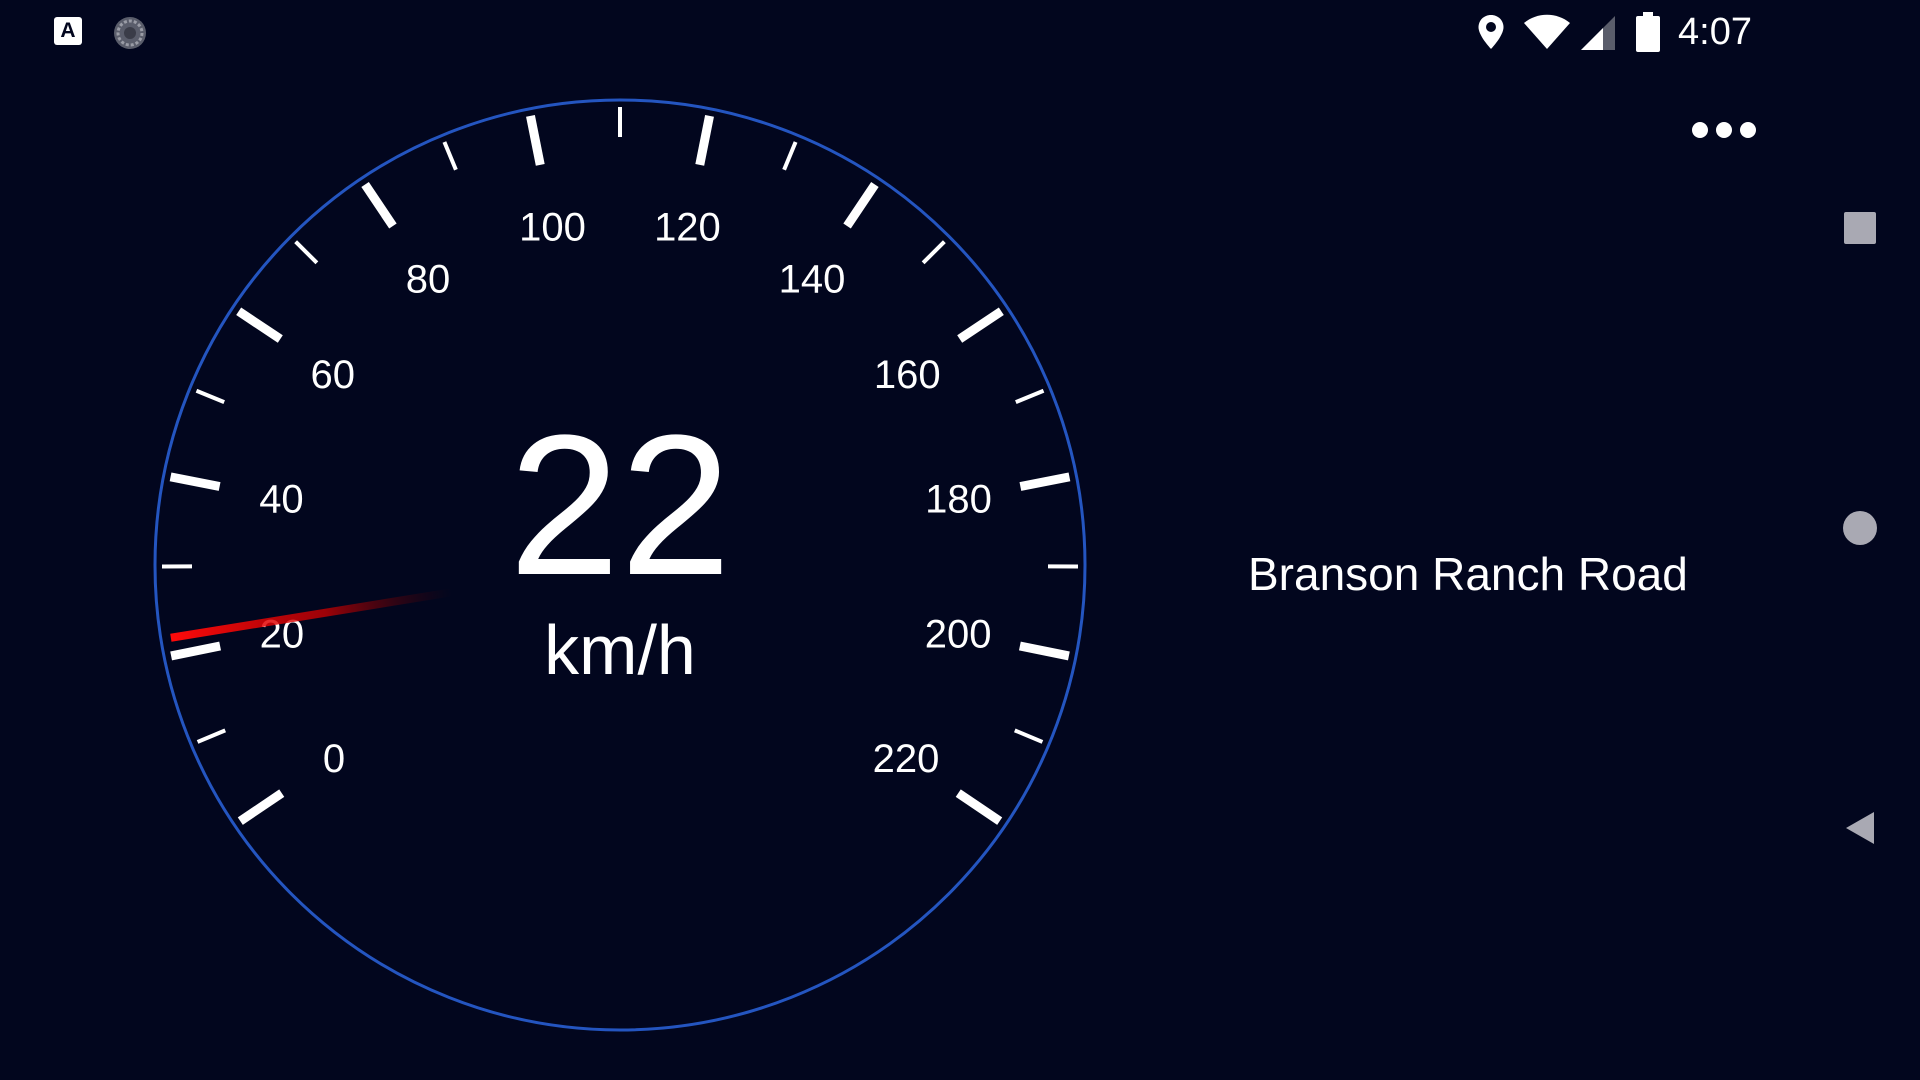  Describe the element at coordinates (68, 31) in the screenshot. I see `a-badge-icon: A` at that location.